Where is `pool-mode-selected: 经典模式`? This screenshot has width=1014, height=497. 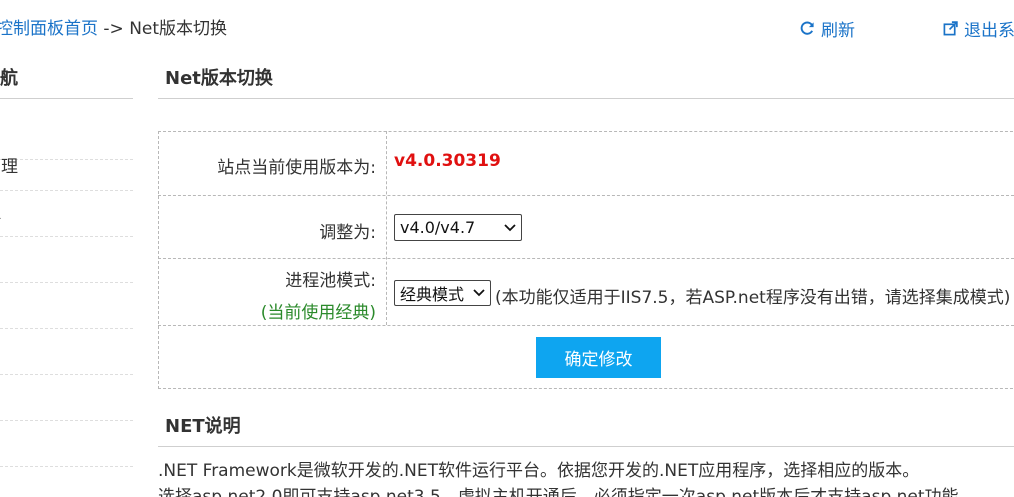
pool-mode-selected: 经典模式 is located at coordinates (432, 294).